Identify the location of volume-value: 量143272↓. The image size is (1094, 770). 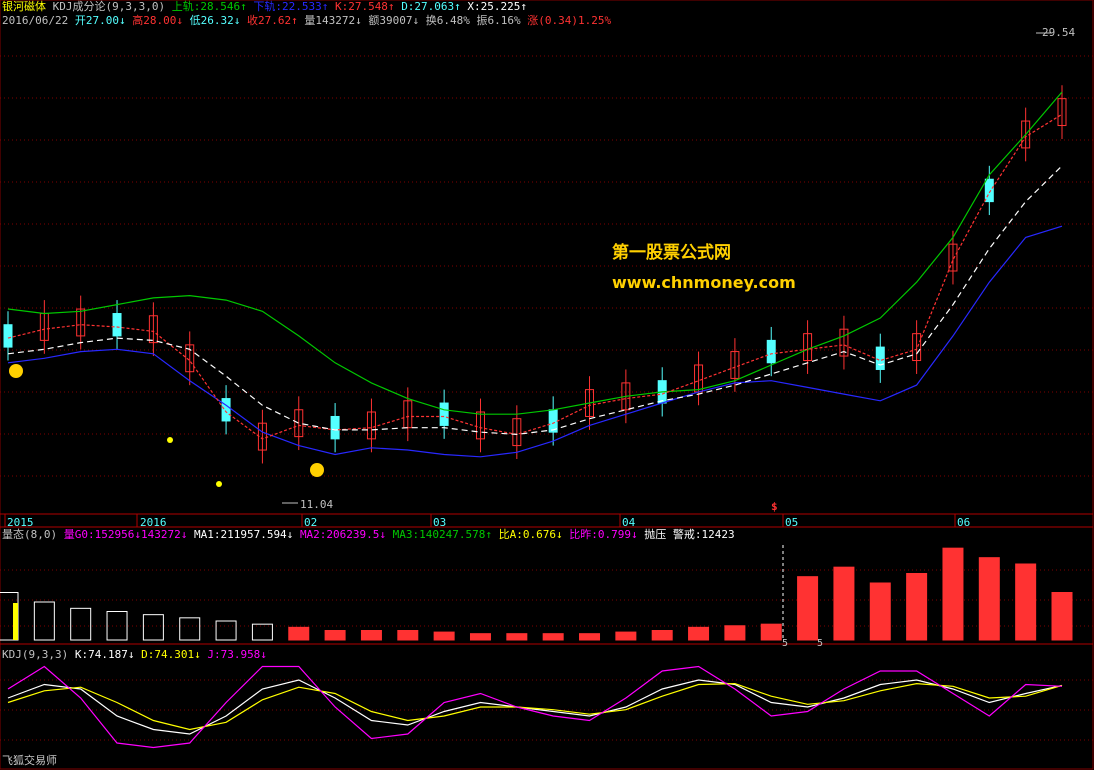
(333, 20).